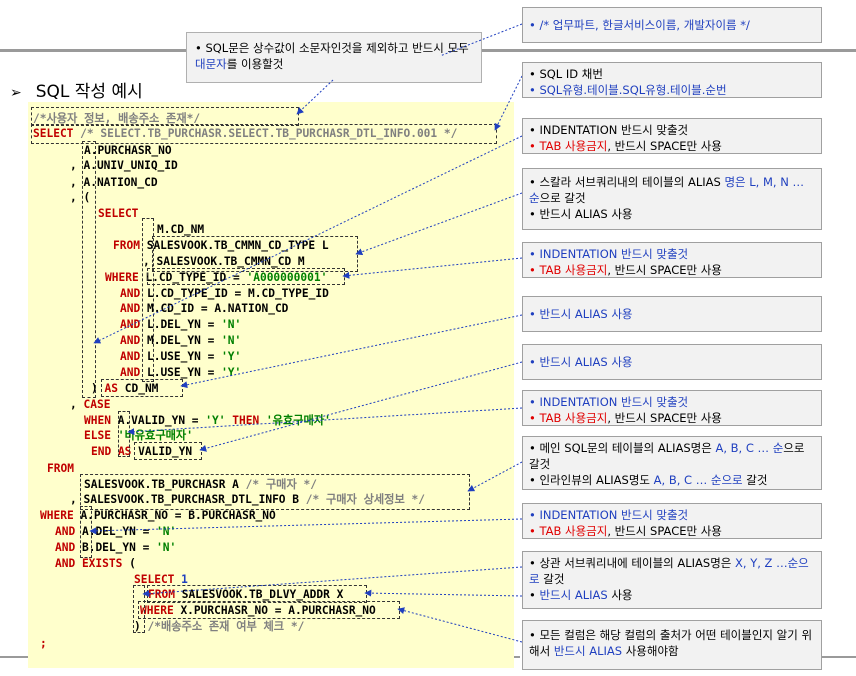  I want to click on callout-line: • SQL유형.테이블.SQL유형.테이블.순번, so click(628, 90).